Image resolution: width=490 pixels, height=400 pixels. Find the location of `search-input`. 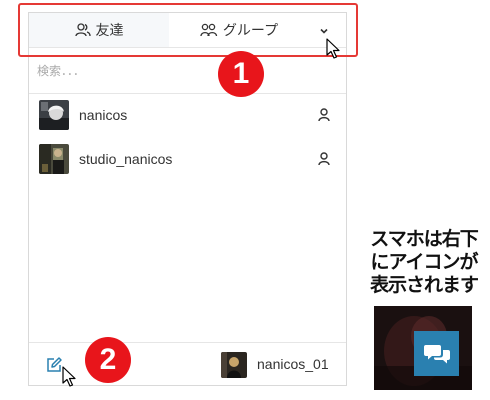

search-input is located at coordinates (187, 71).